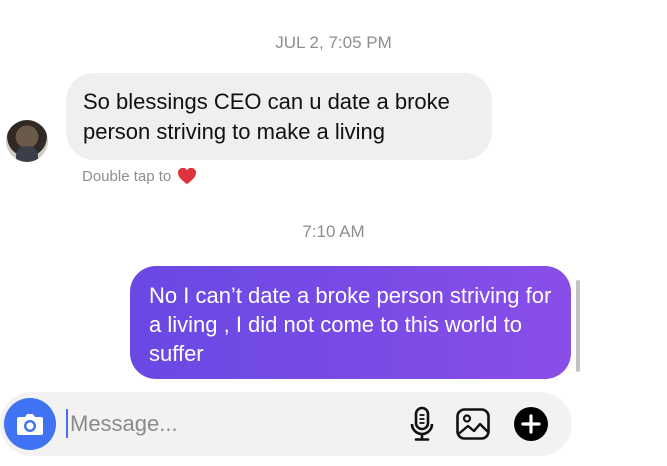 Image resolution: width=667 pixels, height=466 pixels. What do you see at coordinates (127, 176) in the screenshot?
I see `double-tap-label: Double tap to` at bounding box center [127, 176].